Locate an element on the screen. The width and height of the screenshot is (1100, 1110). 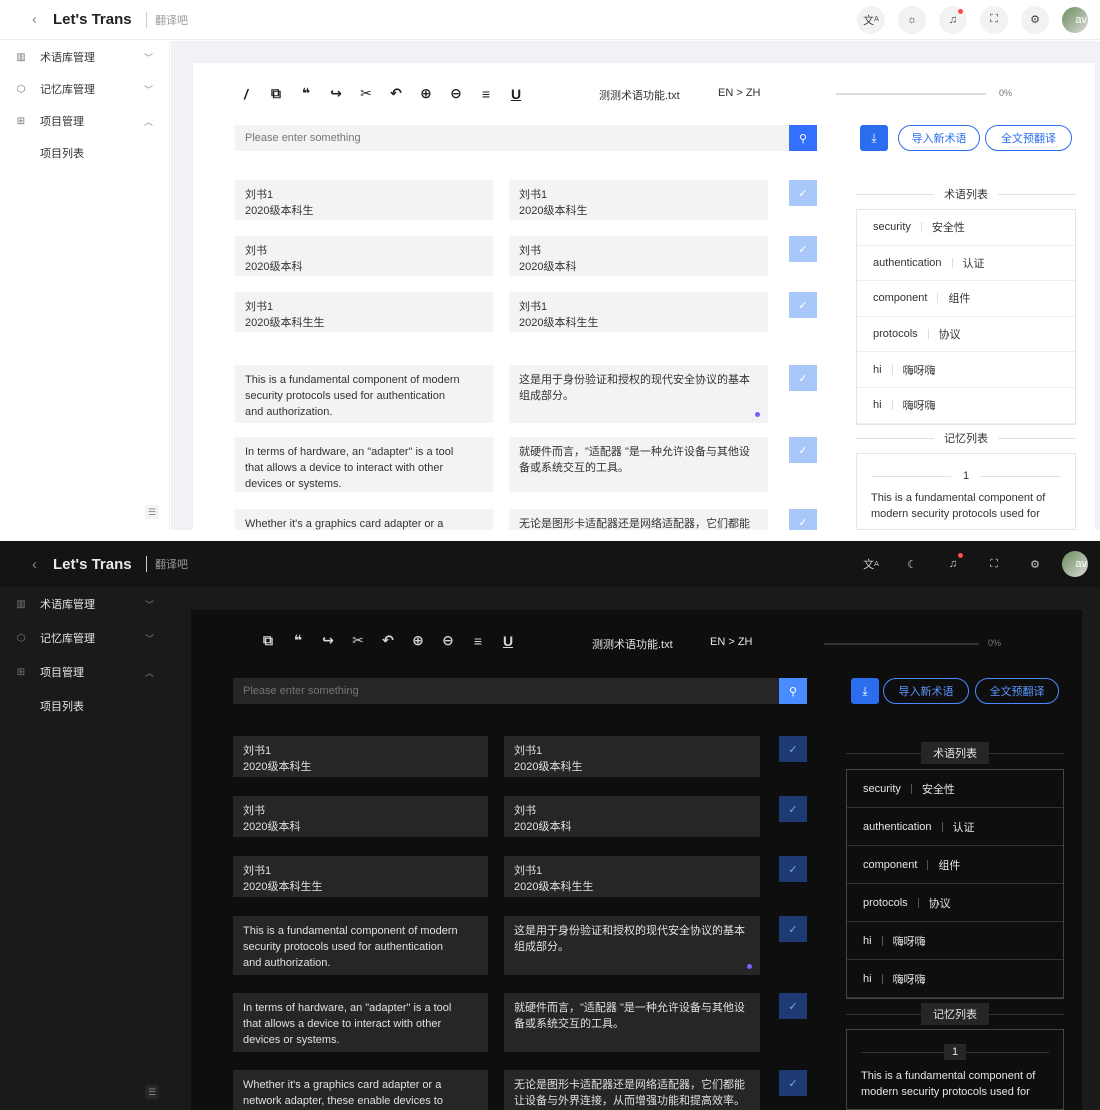
source-segment: 刘书1 2020级本科生生 is located at coordinates (360, 876).